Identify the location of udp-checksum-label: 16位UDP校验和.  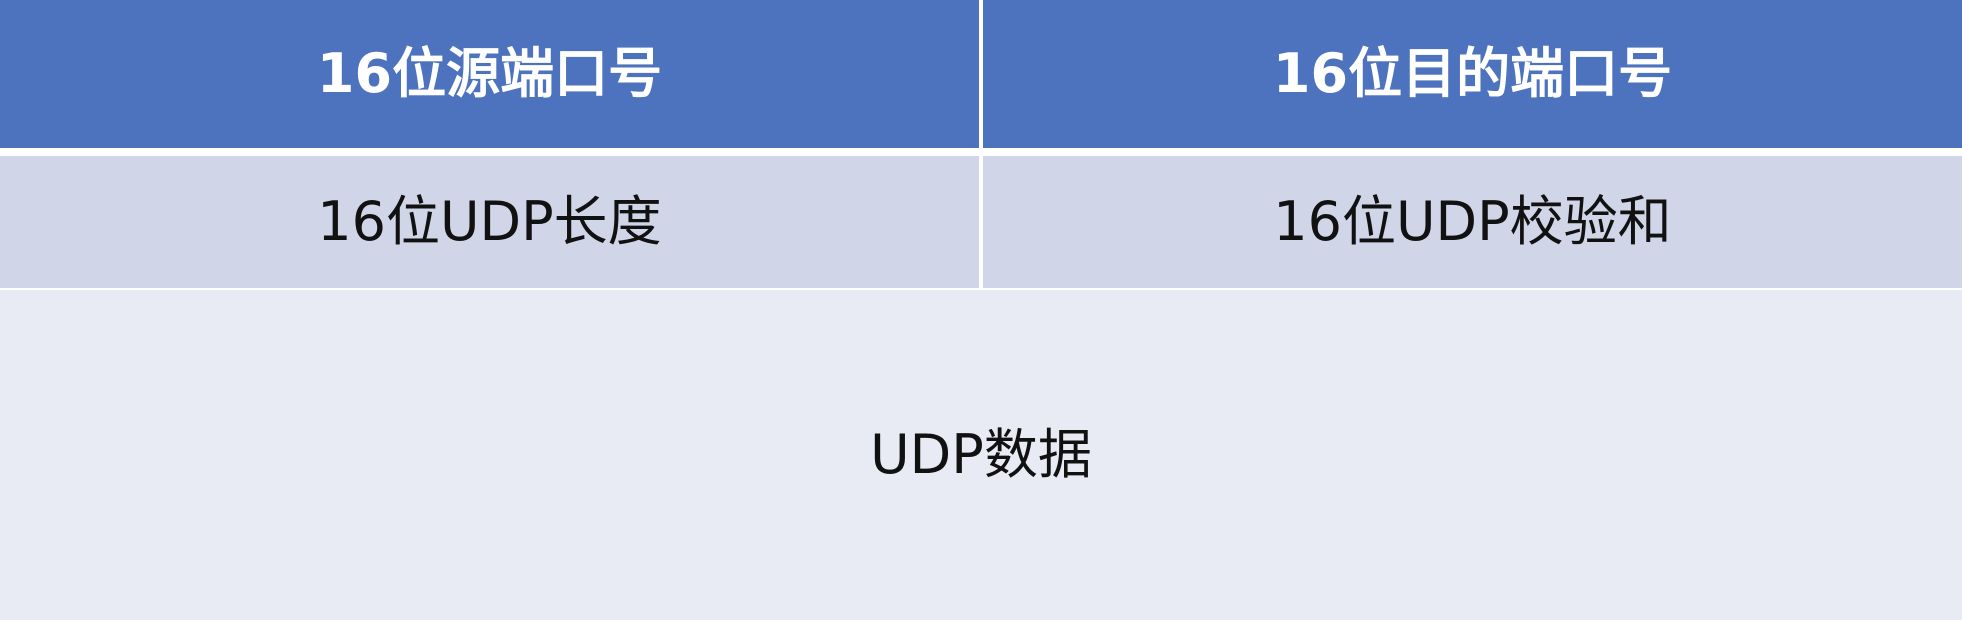
(1472, 221).